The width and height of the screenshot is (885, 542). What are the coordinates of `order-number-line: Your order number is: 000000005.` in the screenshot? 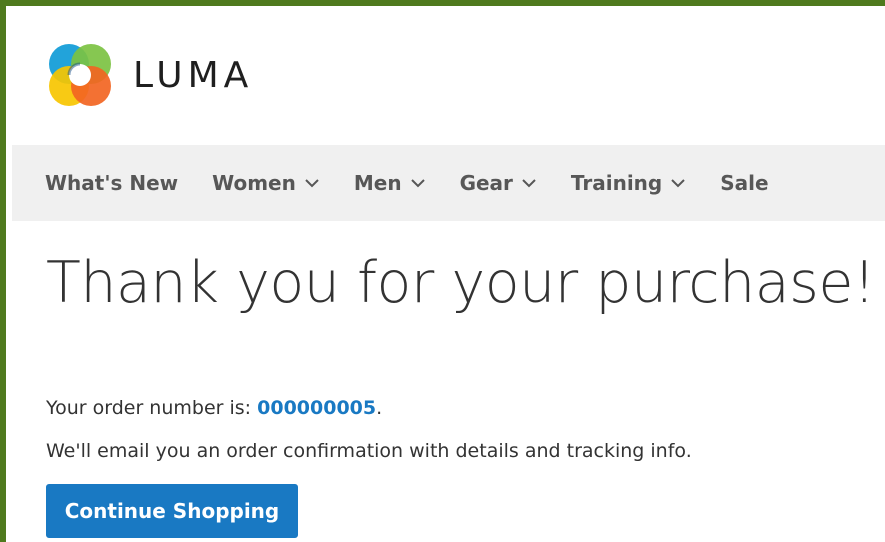 It's located at (214, 408).